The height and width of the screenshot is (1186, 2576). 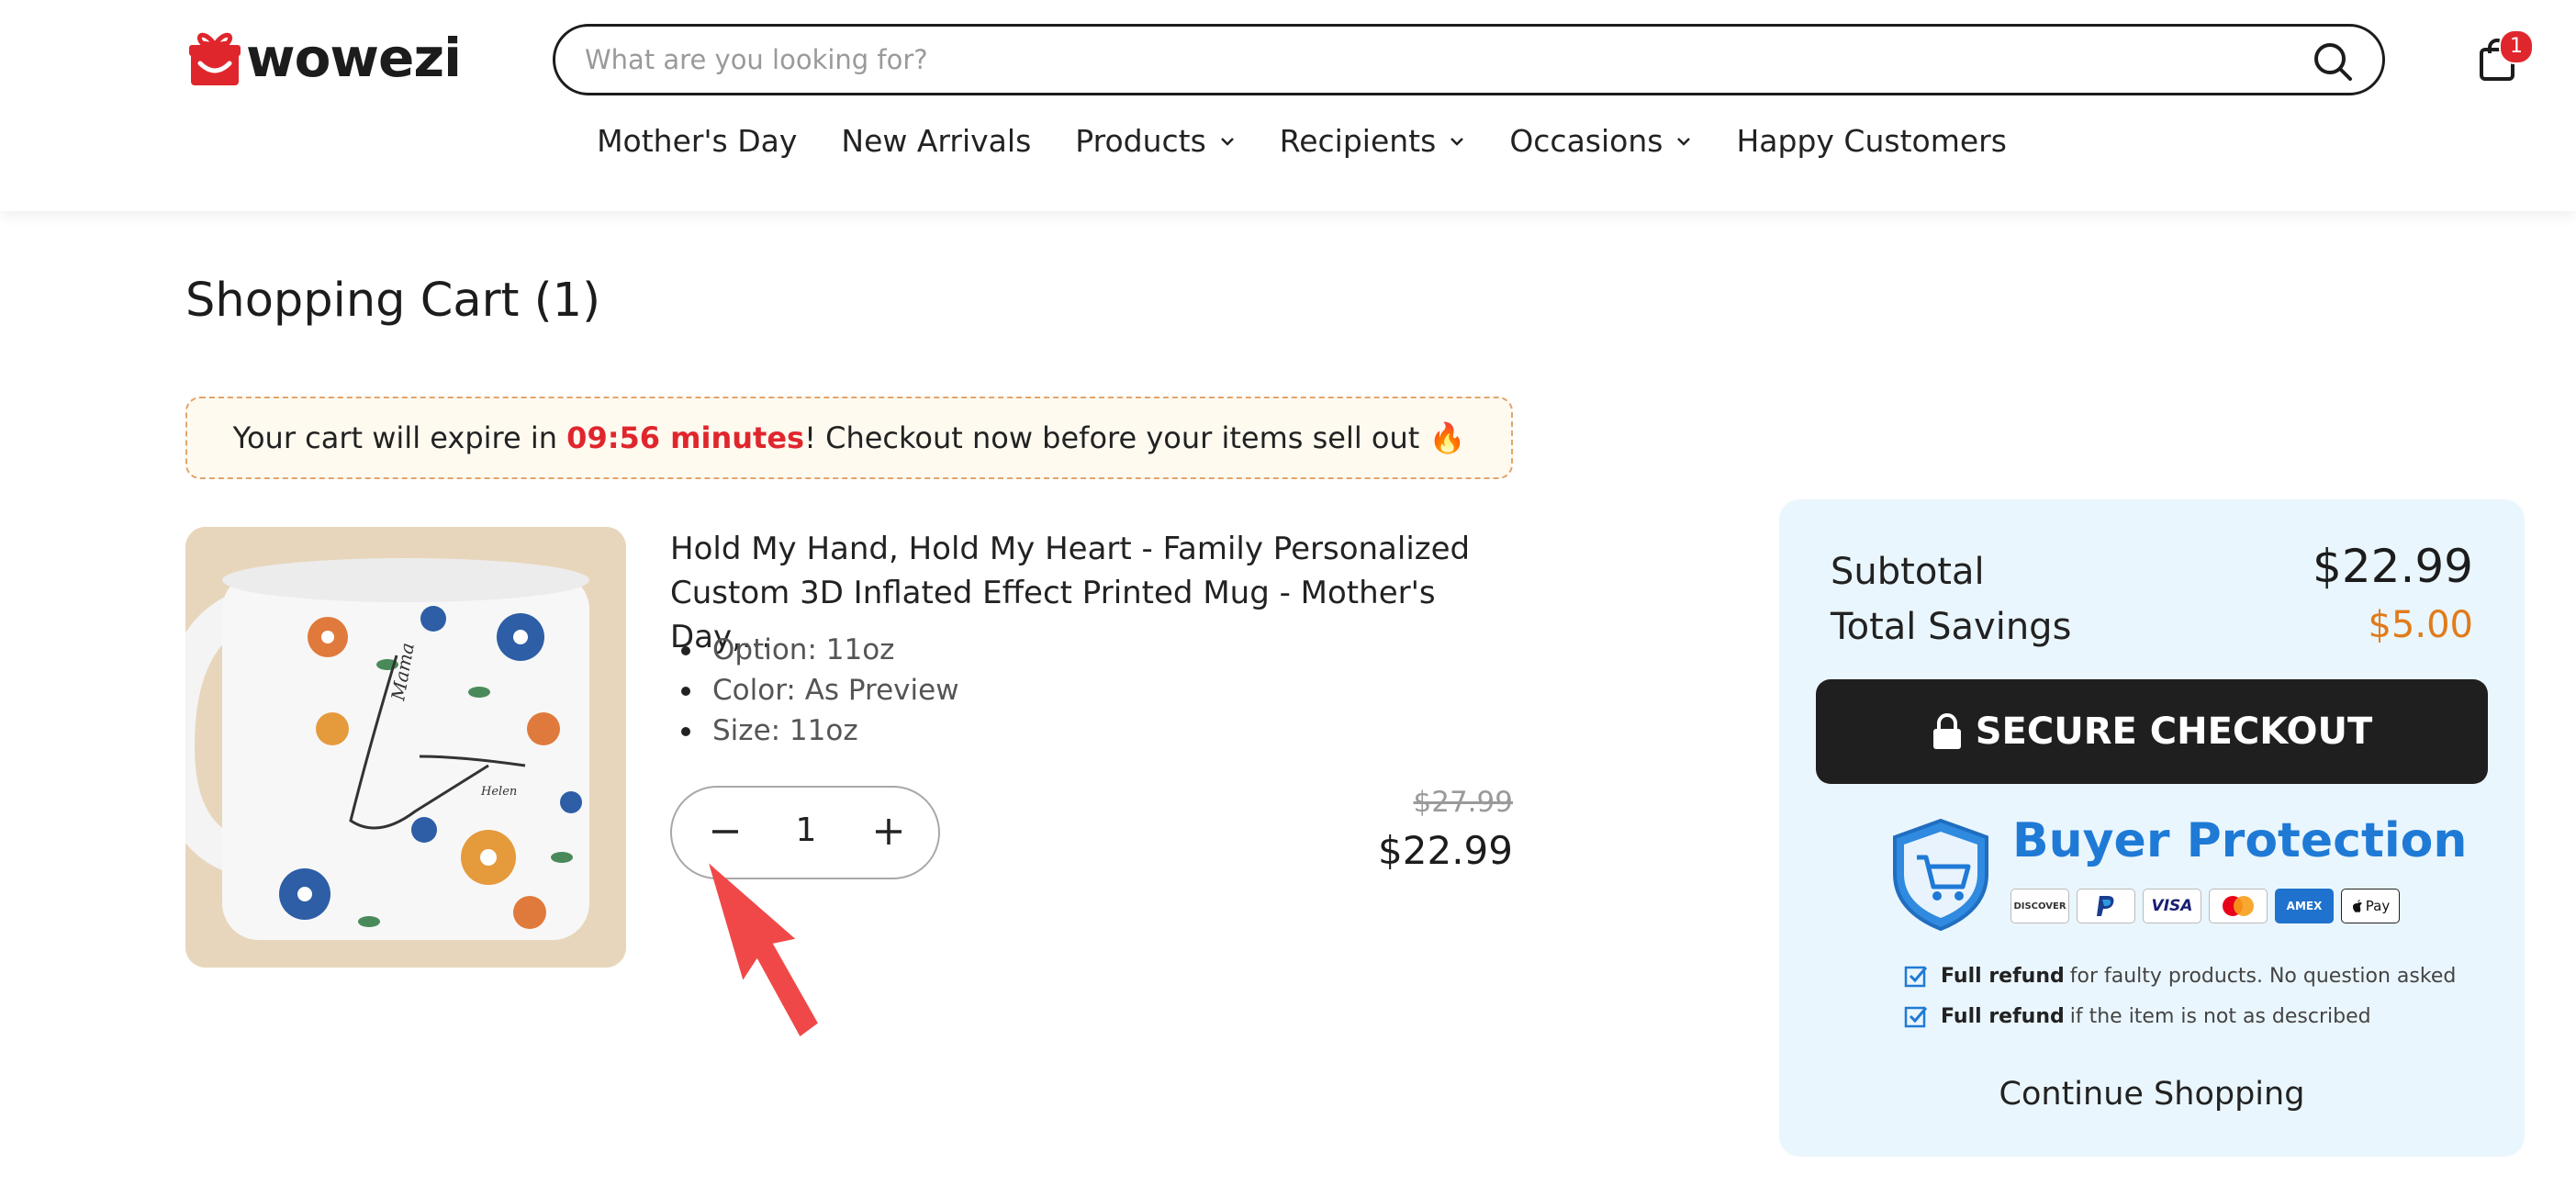 What do you see at coordinates (763, 950) in the screenshot?
I see `pointer-arrow-icon` at bounding box center [763, 950].